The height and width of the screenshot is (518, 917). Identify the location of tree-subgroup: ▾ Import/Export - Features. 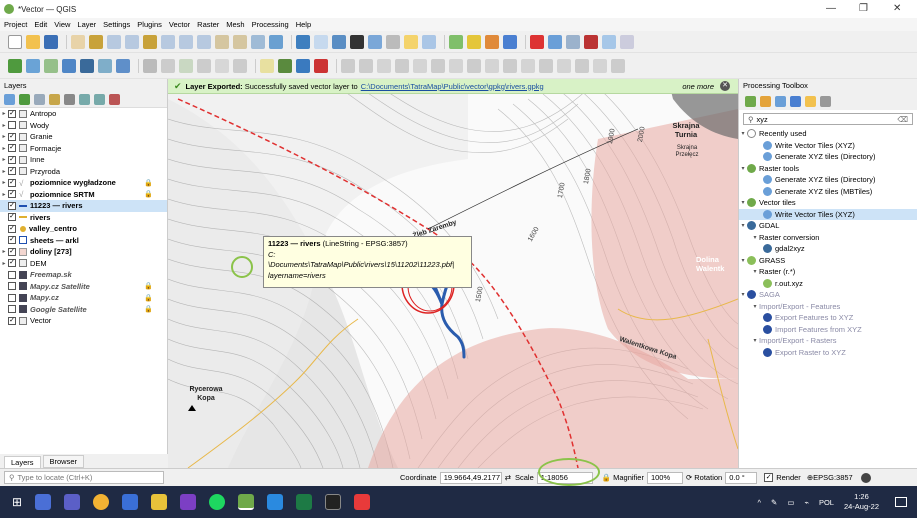
(828, 307).